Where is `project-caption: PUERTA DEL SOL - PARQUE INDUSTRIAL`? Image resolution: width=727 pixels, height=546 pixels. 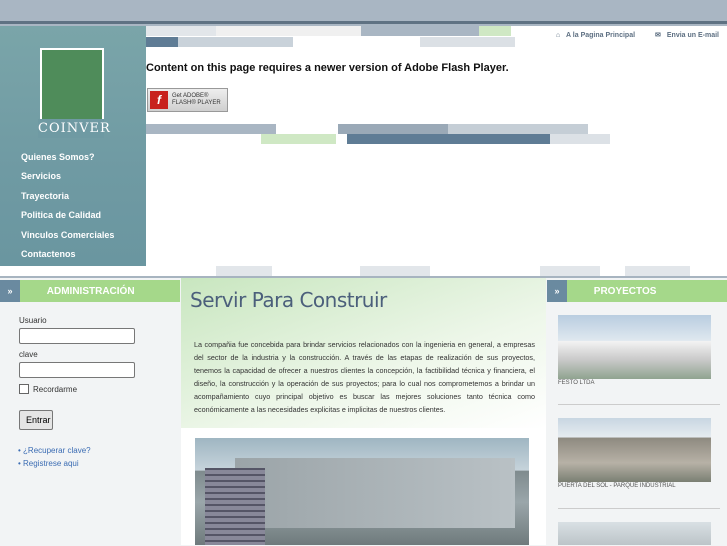 project-caption: PUERTA DEL SOL - PARQUE INDUSTRIAL is located at coordinates (617, 486).